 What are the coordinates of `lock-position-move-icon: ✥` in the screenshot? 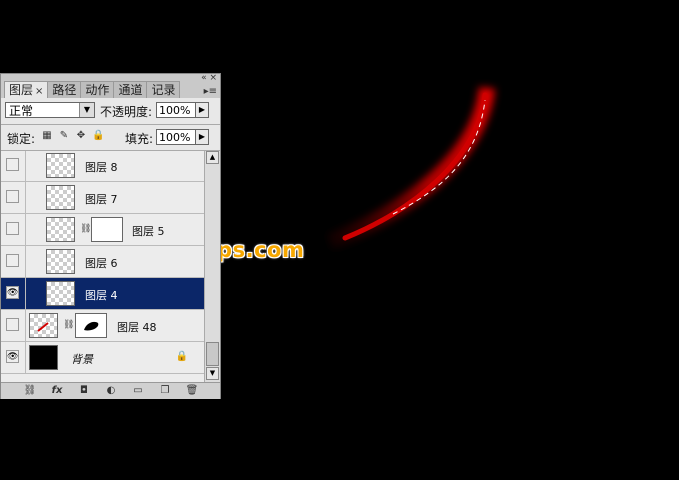 It's located at (81, 136).